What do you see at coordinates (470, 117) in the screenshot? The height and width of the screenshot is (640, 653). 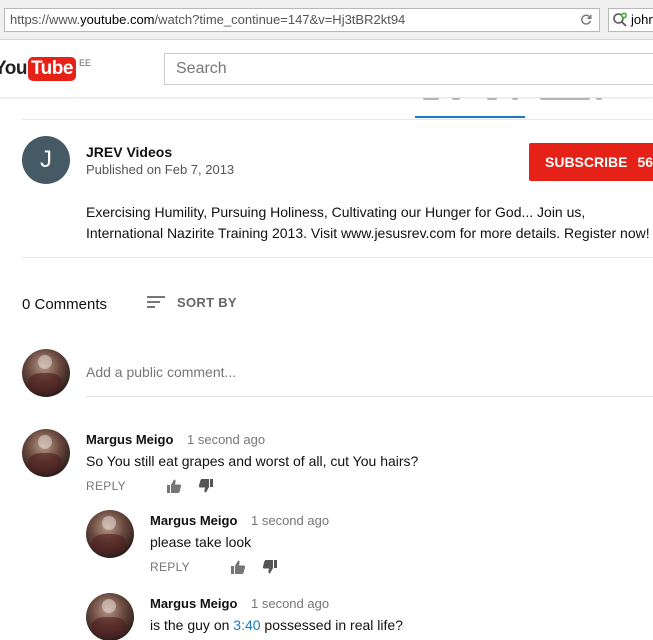 I see `active-tab-underline` at bounding box center [470, 117].